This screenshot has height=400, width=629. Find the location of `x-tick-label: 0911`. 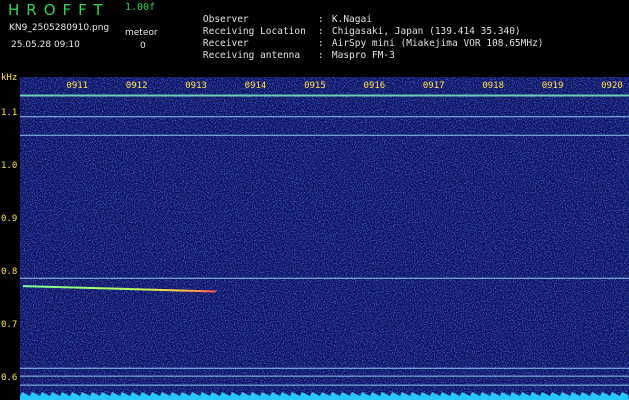

x-tick-label: 0911 is located at coordinates (77, 86).